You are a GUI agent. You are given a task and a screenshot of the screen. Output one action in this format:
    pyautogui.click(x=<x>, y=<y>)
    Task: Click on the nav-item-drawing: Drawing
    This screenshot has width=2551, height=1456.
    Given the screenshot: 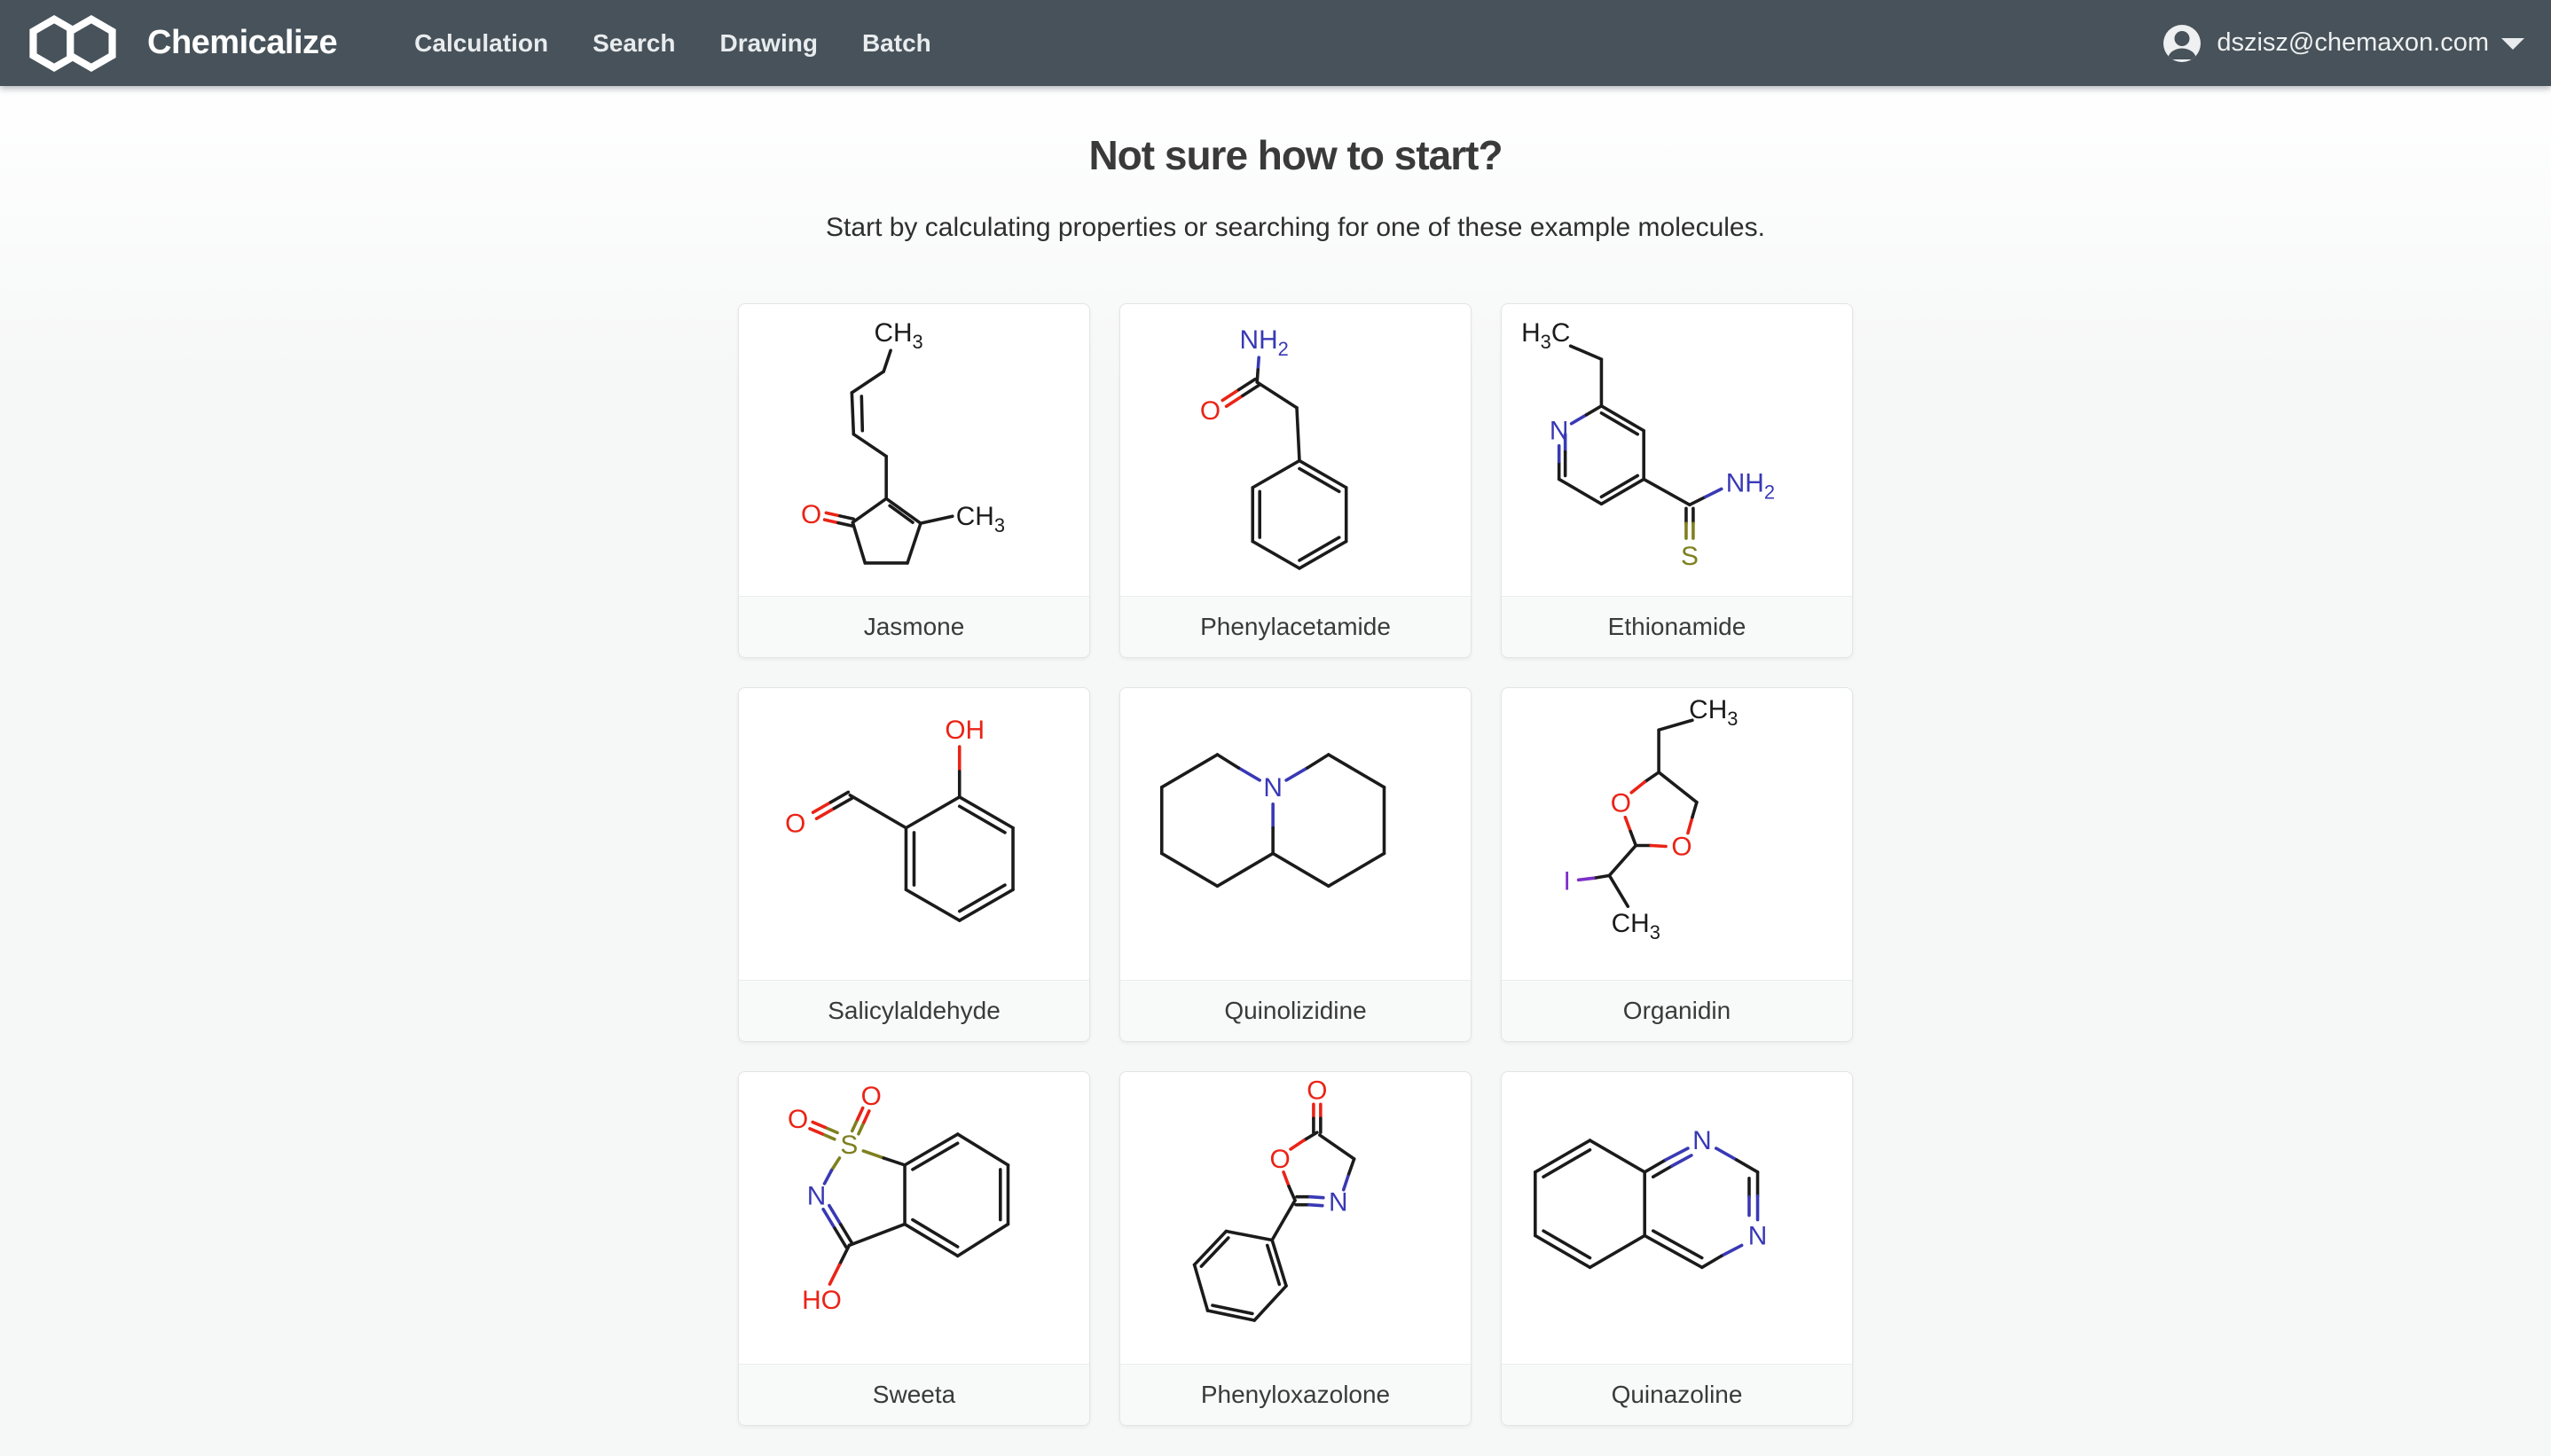 What is the action you would take?
    pyautogui.click(x=768, y=43)
    